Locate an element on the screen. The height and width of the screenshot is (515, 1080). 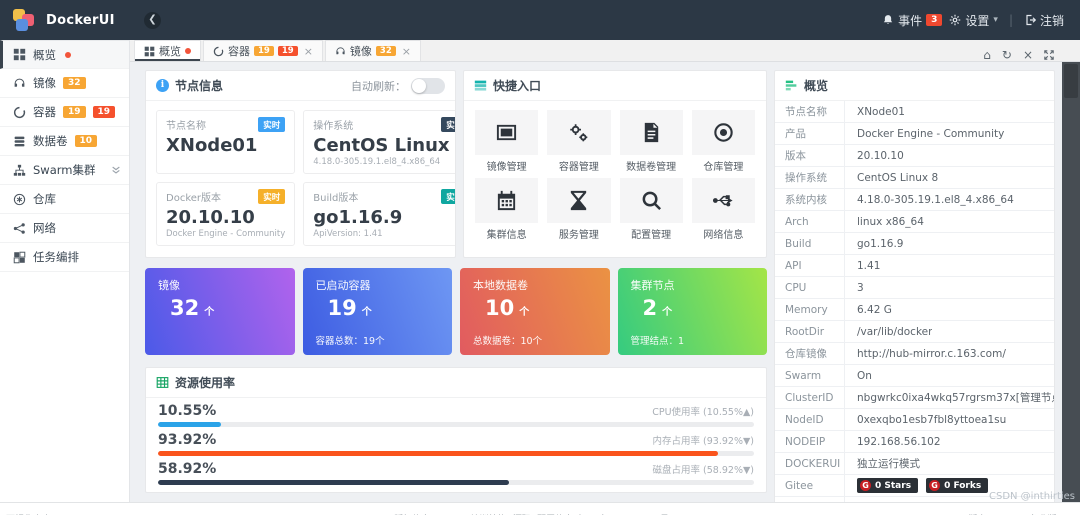
panel-title: 快捷入口 is located at coordinates (517, 86).